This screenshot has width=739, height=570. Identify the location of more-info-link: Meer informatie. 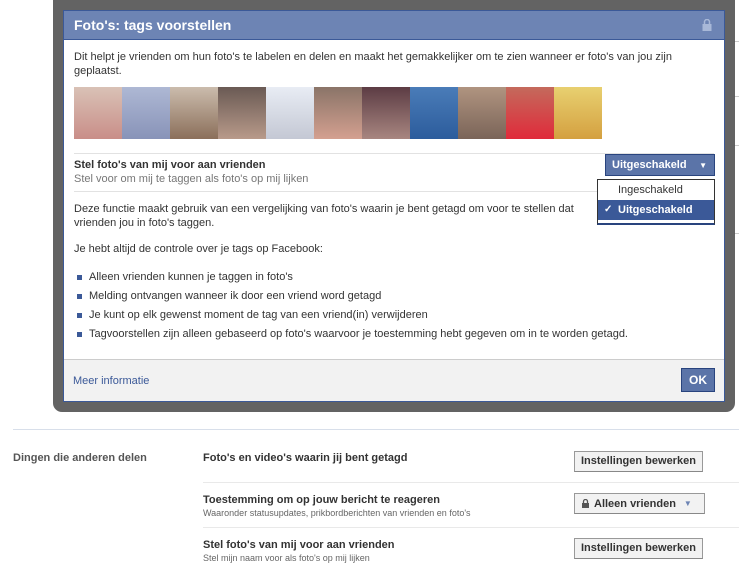
(111, 381).